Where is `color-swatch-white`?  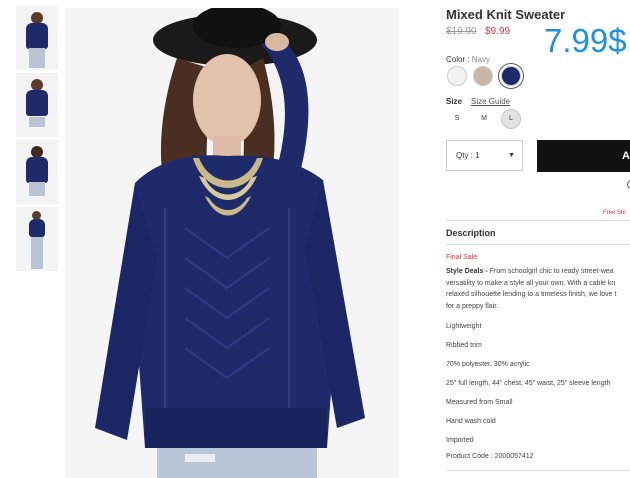 color-swatch-white is located at coordinates (457, 76).